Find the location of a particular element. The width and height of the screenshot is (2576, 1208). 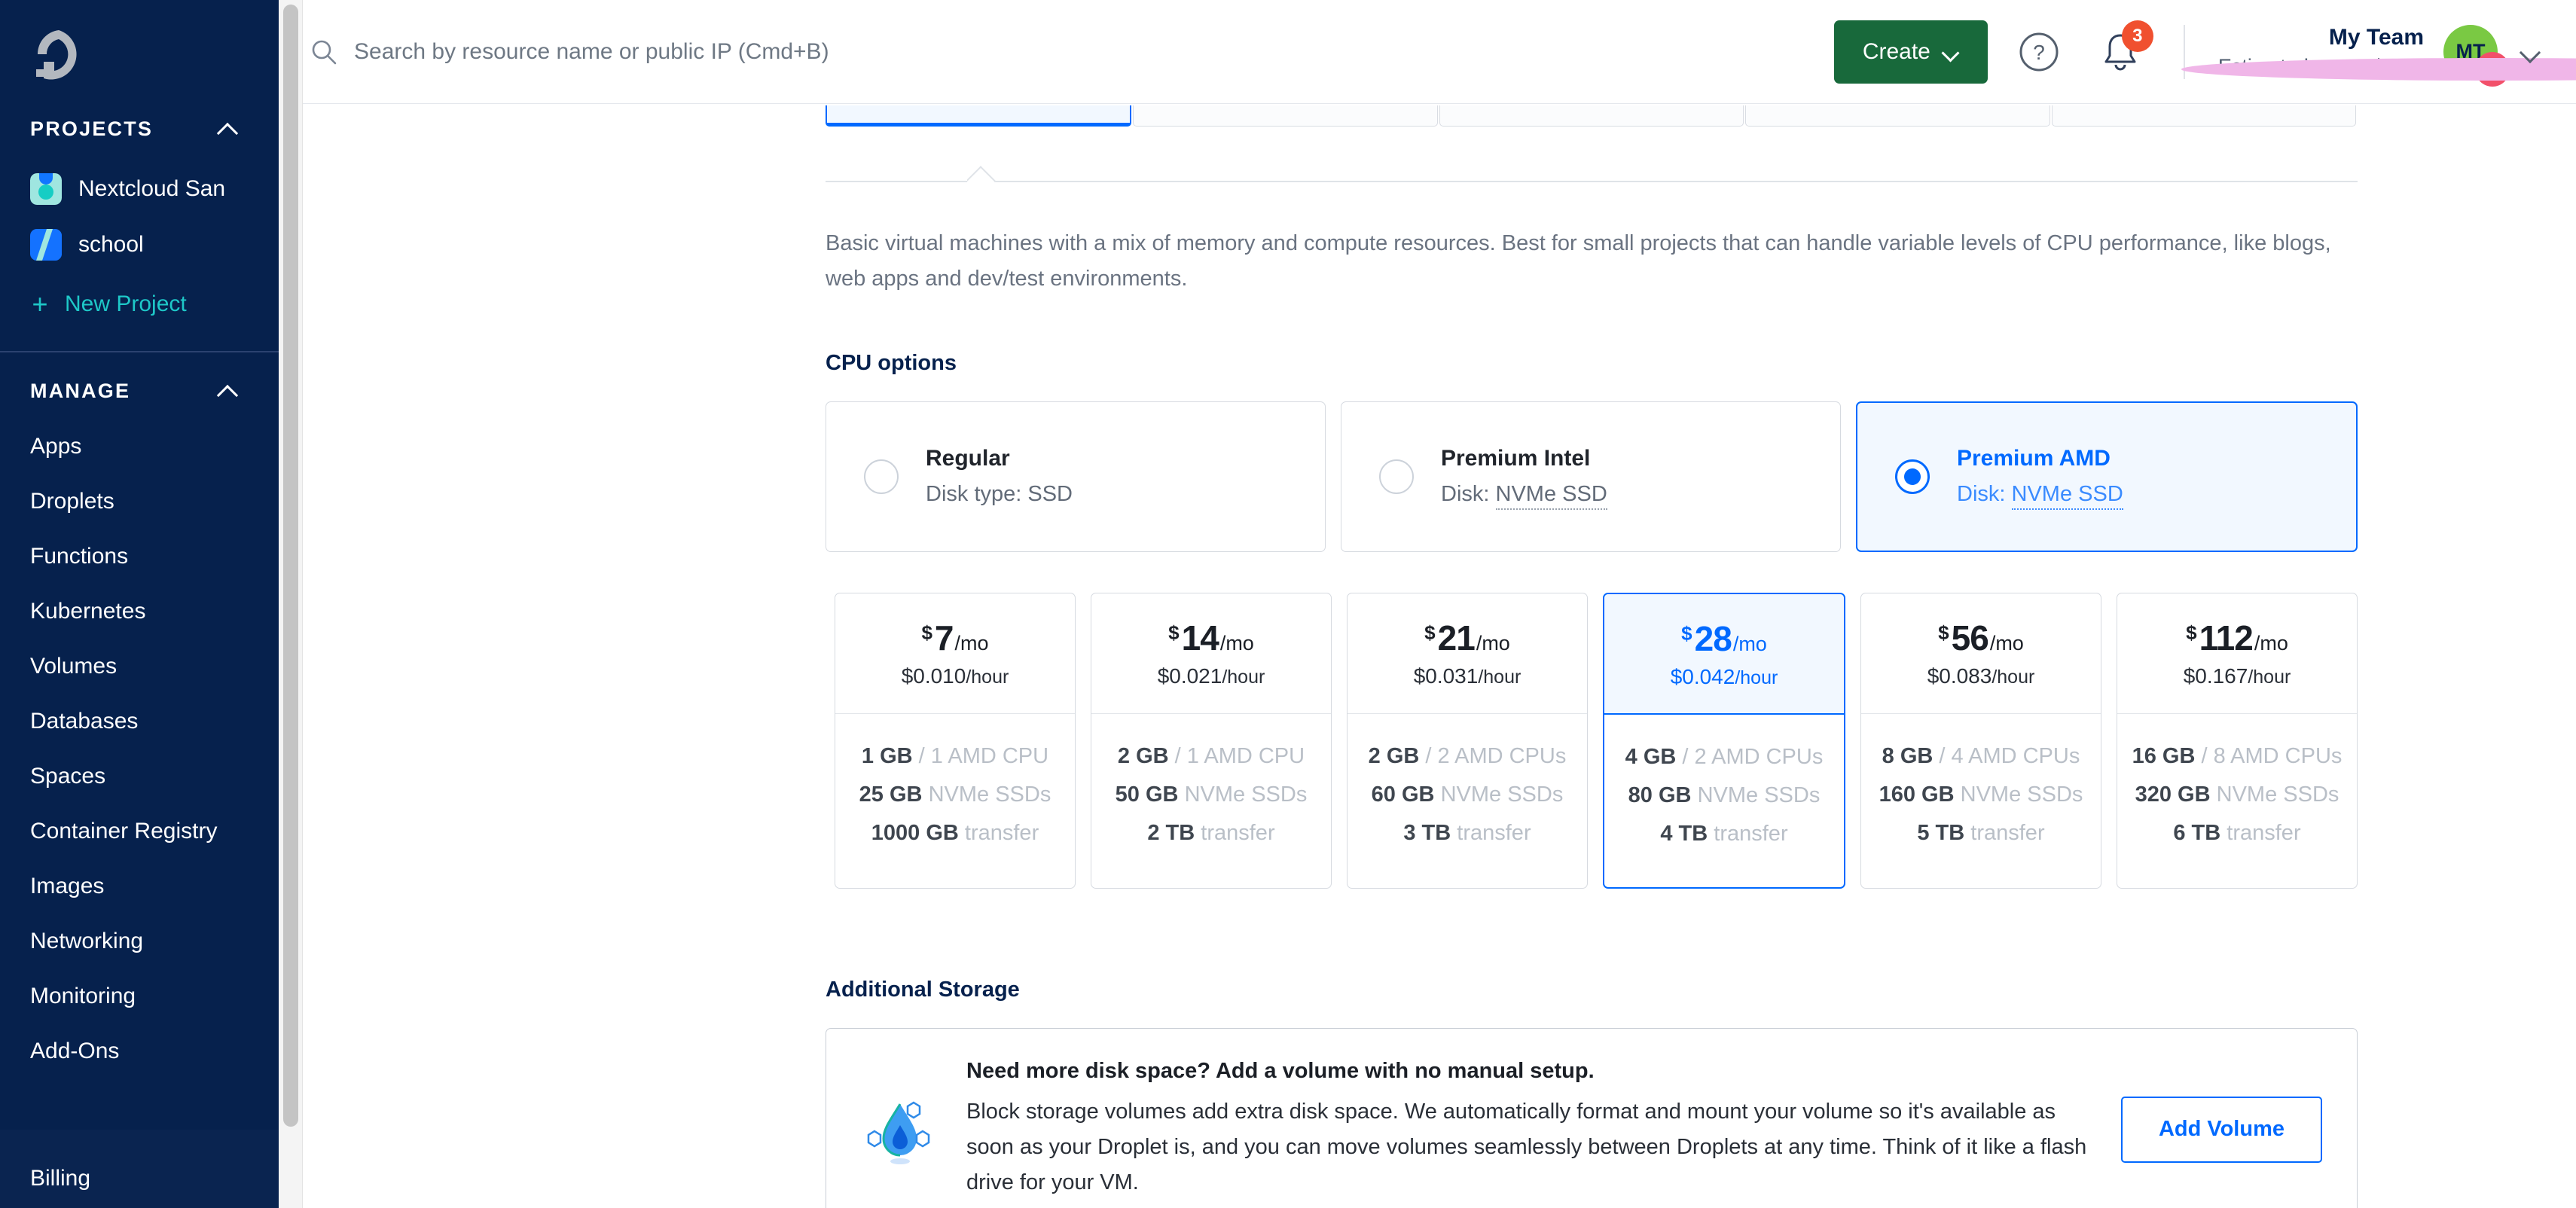

plan-monthly-price: $28/mo is located at coordinates (1724, 638).